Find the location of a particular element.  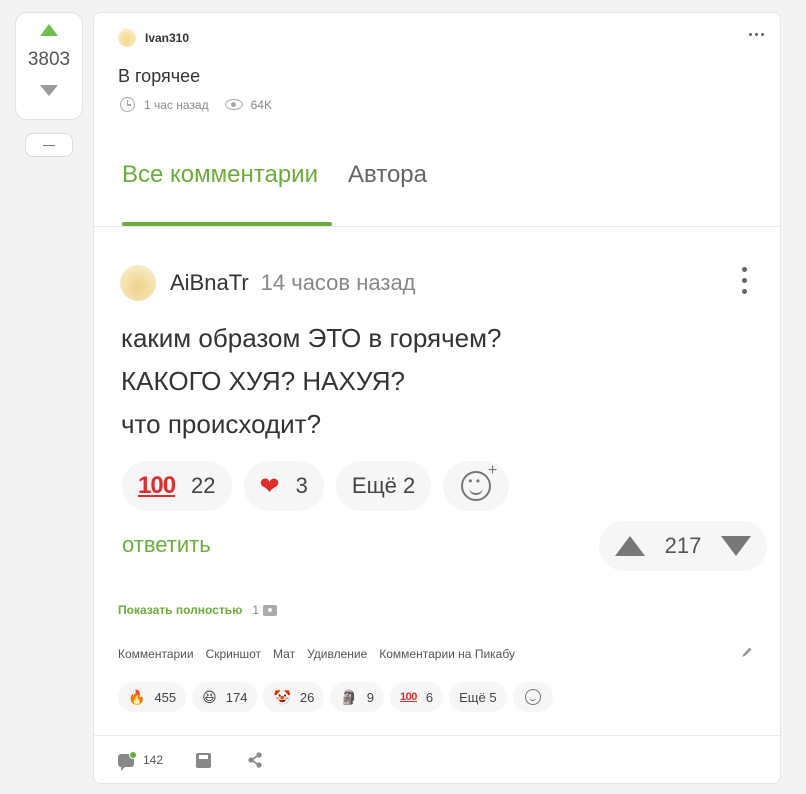

reaction-laugh-button: 😆 174 is located at coordinates (225, 697).